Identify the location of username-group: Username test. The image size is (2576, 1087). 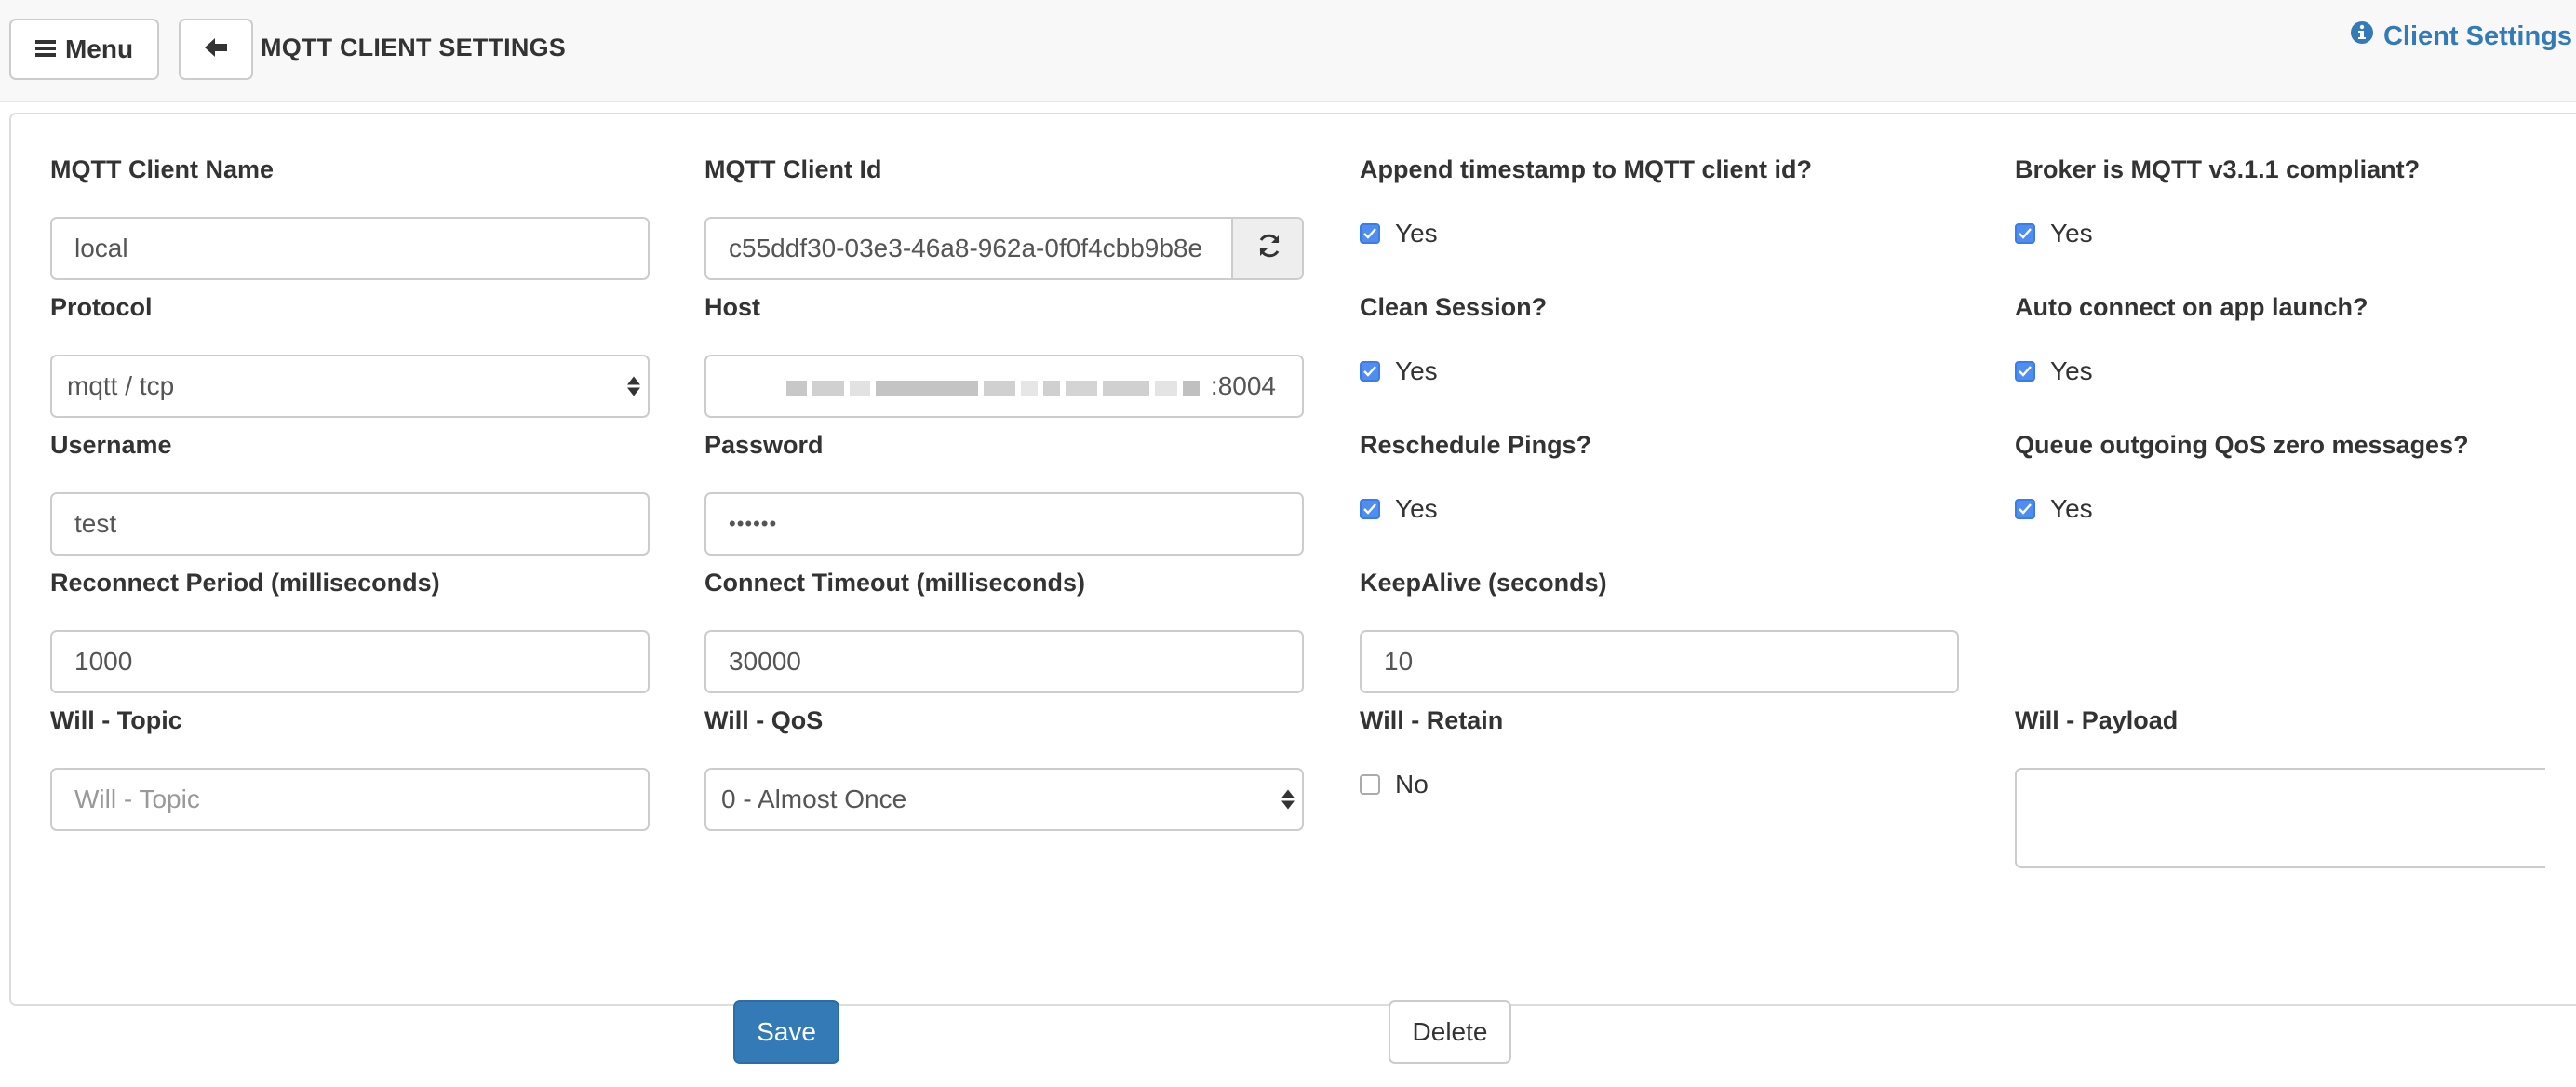
(350, 494).